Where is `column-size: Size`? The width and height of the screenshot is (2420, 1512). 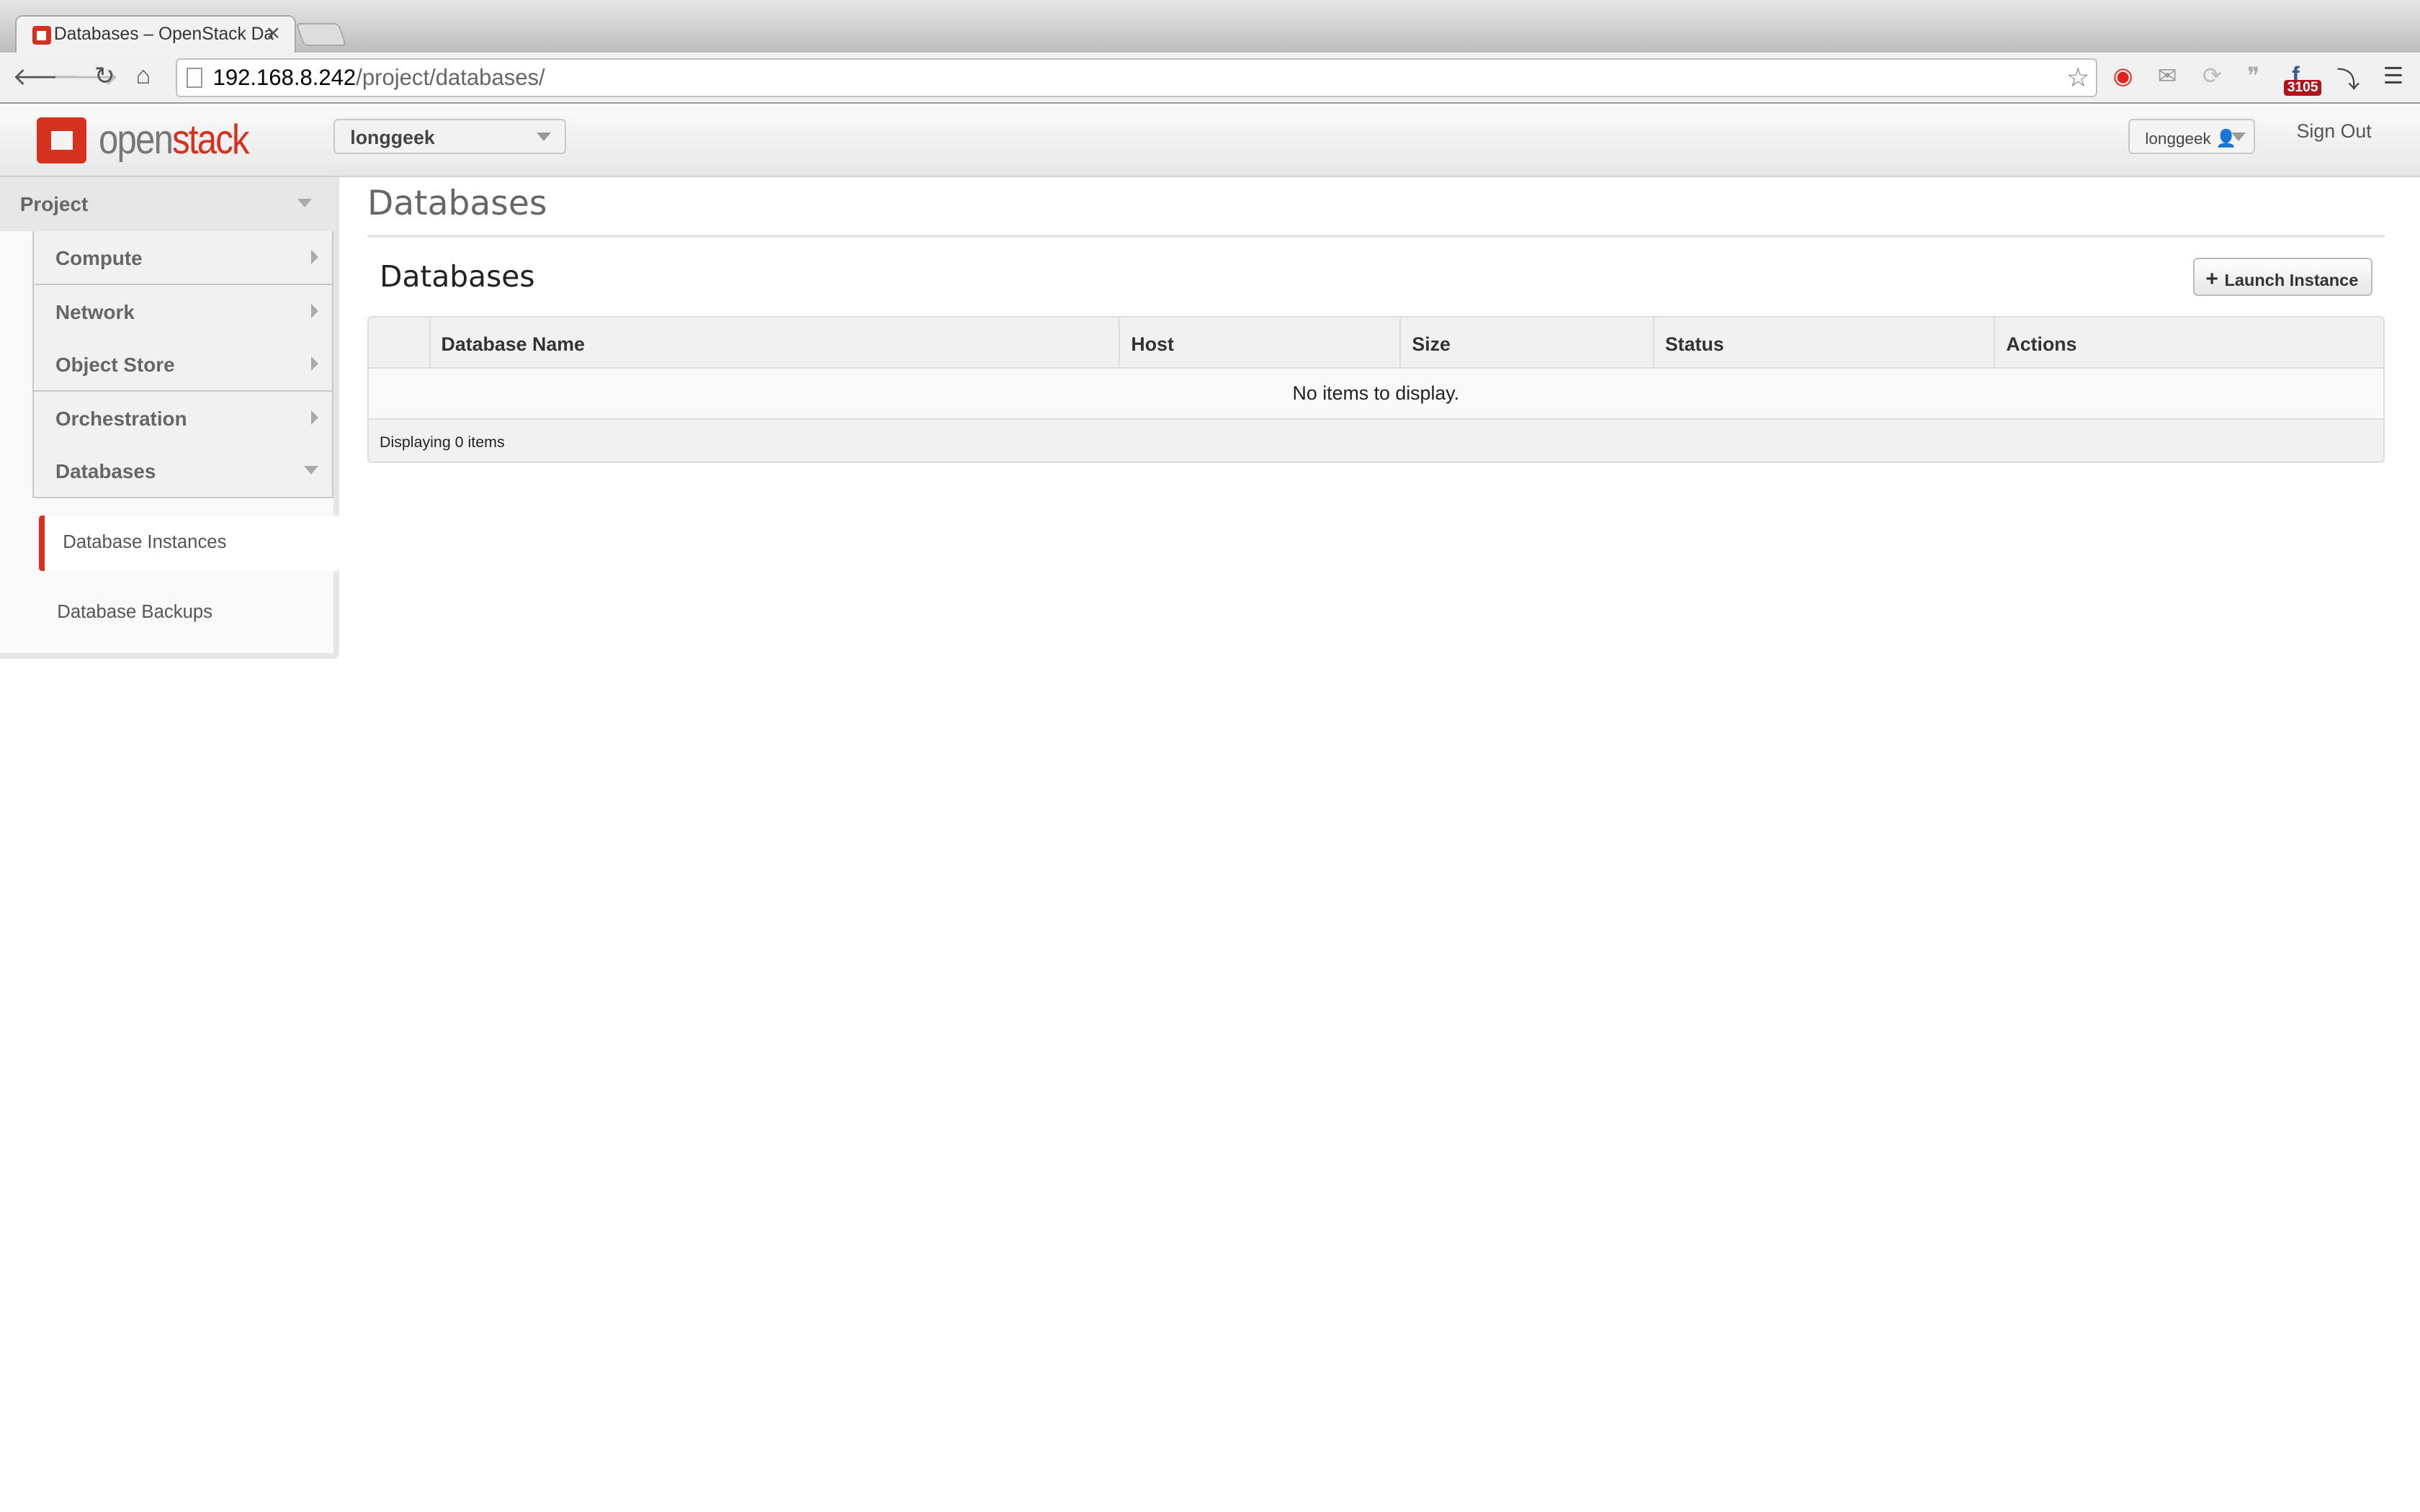 column-size: Size is located at coordinates (1525, 342).